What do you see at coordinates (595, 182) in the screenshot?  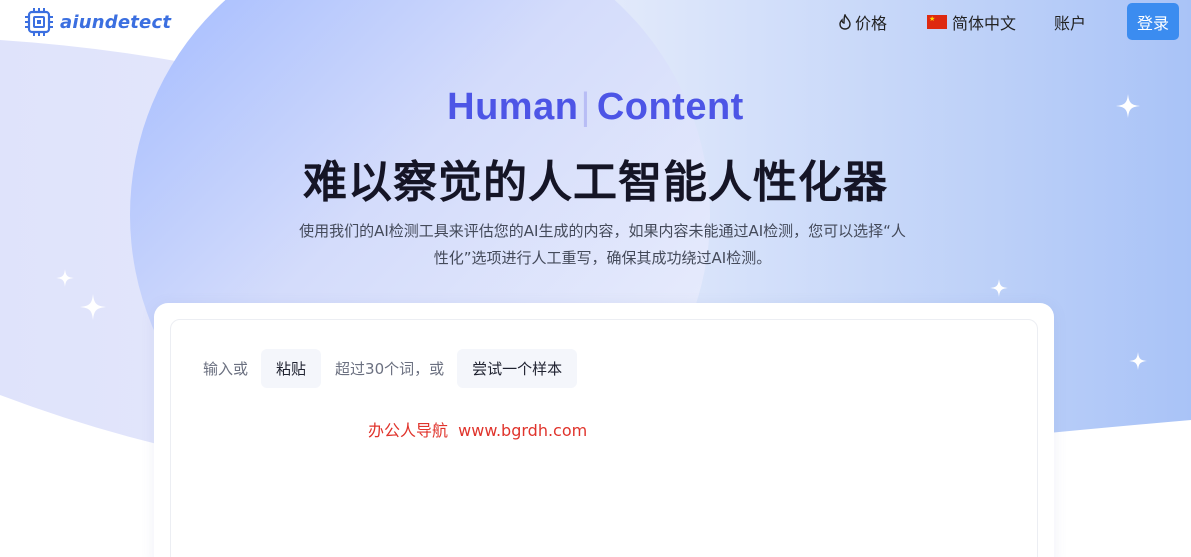 I see `hero-title: 难以察觉的人工智能人性化器` at bounding box center [595, 182].